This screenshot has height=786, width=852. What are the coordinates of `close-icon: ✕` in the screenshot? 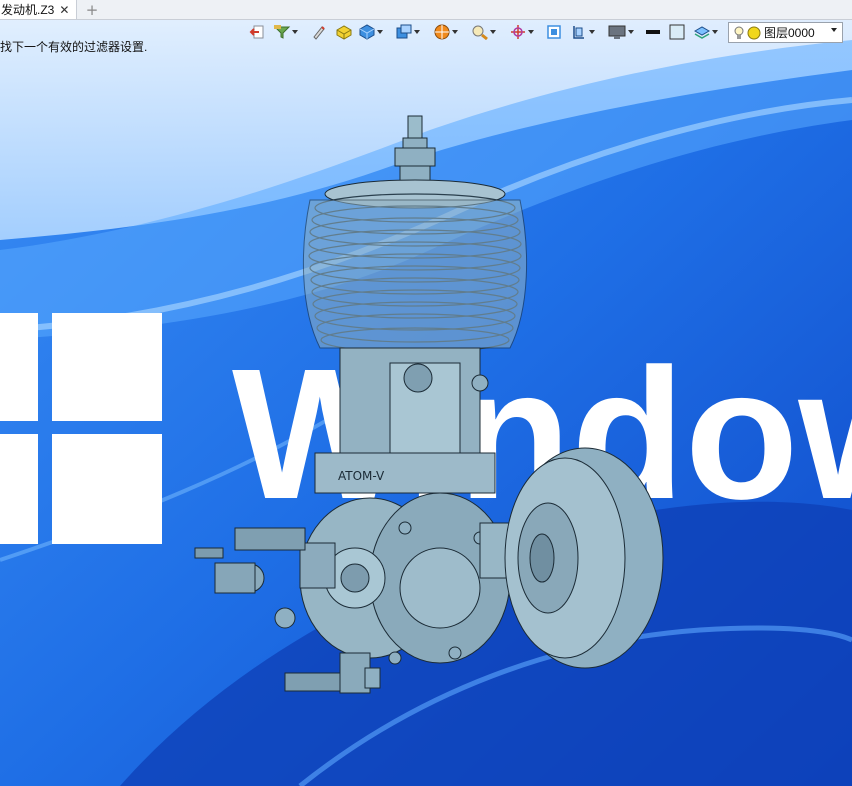 It's located at (64, 10).